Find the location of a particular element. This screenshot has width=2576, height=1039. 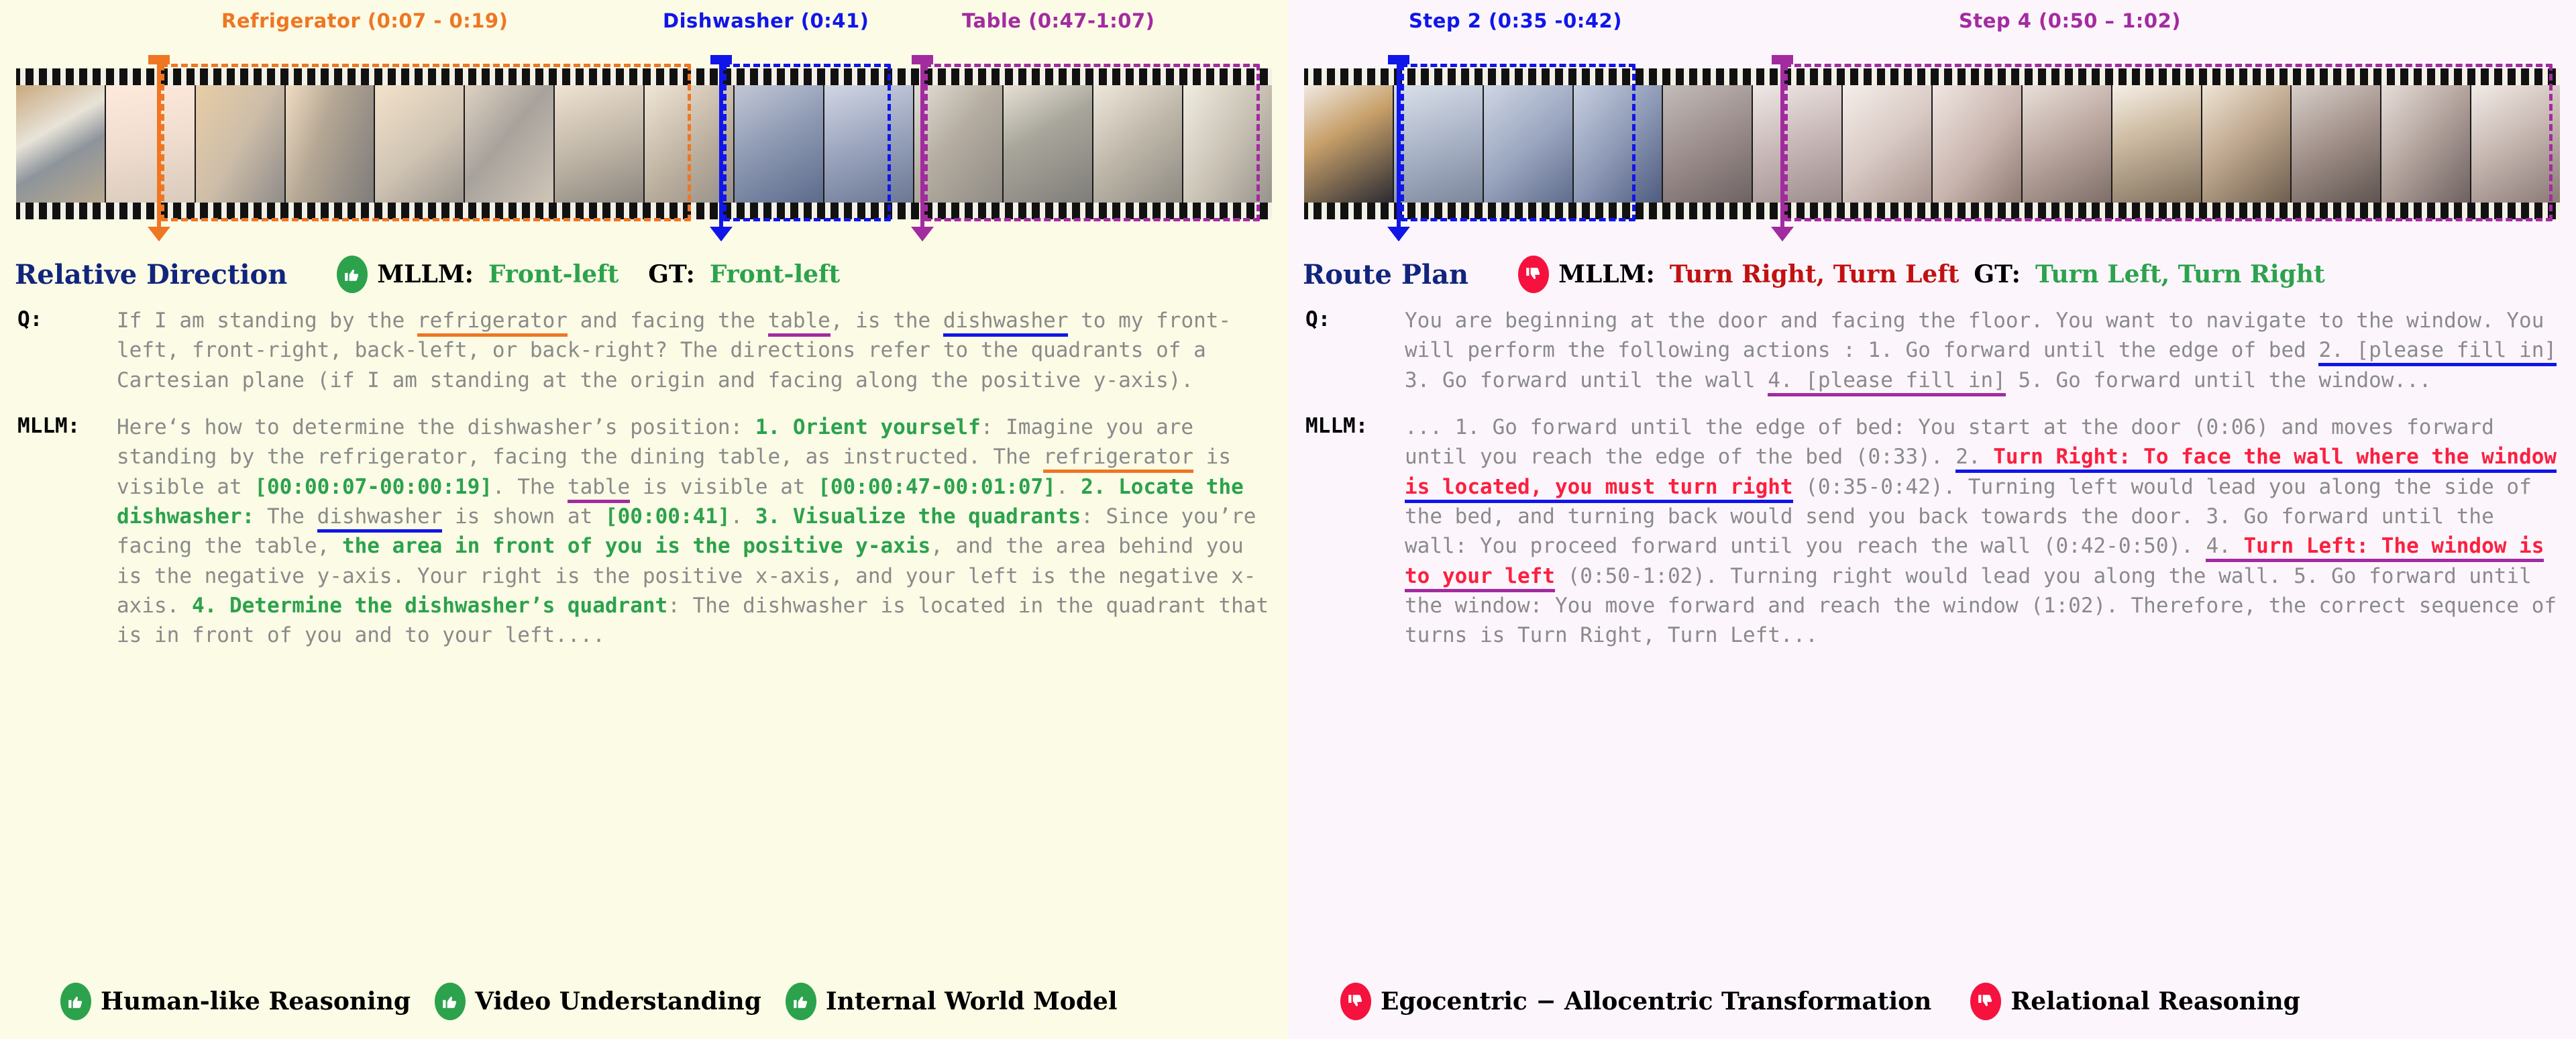

footer-tag-label: Human-like Reasoning is located at coordinates (256, 1001).